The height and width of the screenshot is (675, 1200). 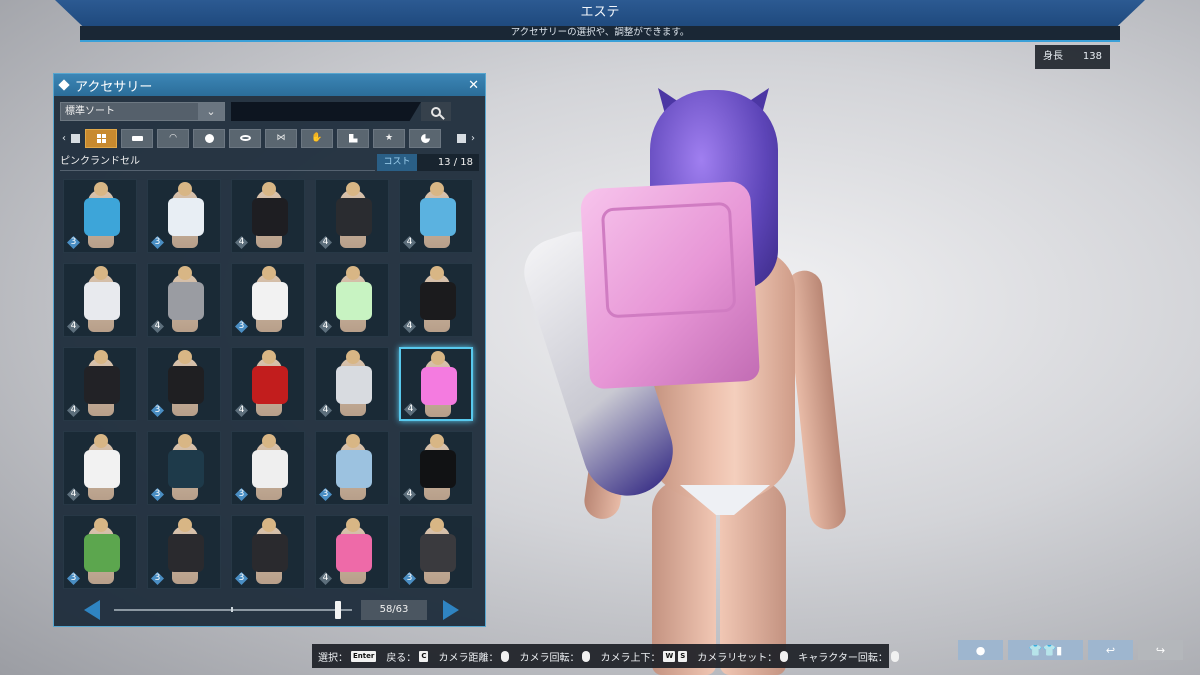 I want to click on help-item: カメラリセット：, so click(x=743, y=656).